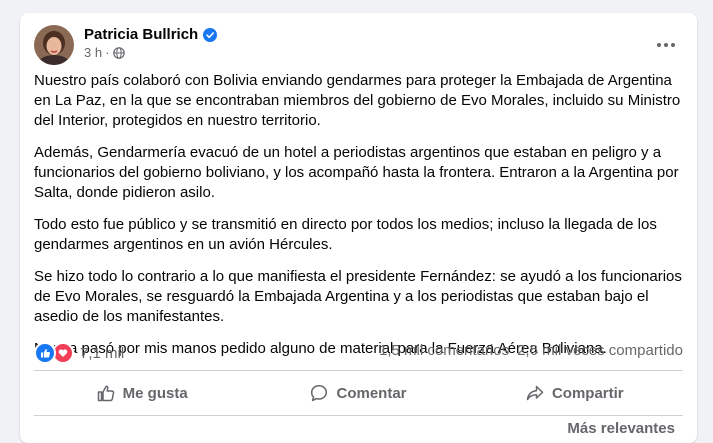 This screenshot has width=713, height=443. Describe the element at coordinates (102, 353) in the screenshot. I see `reaction-count: 7,1 mil` at that location.